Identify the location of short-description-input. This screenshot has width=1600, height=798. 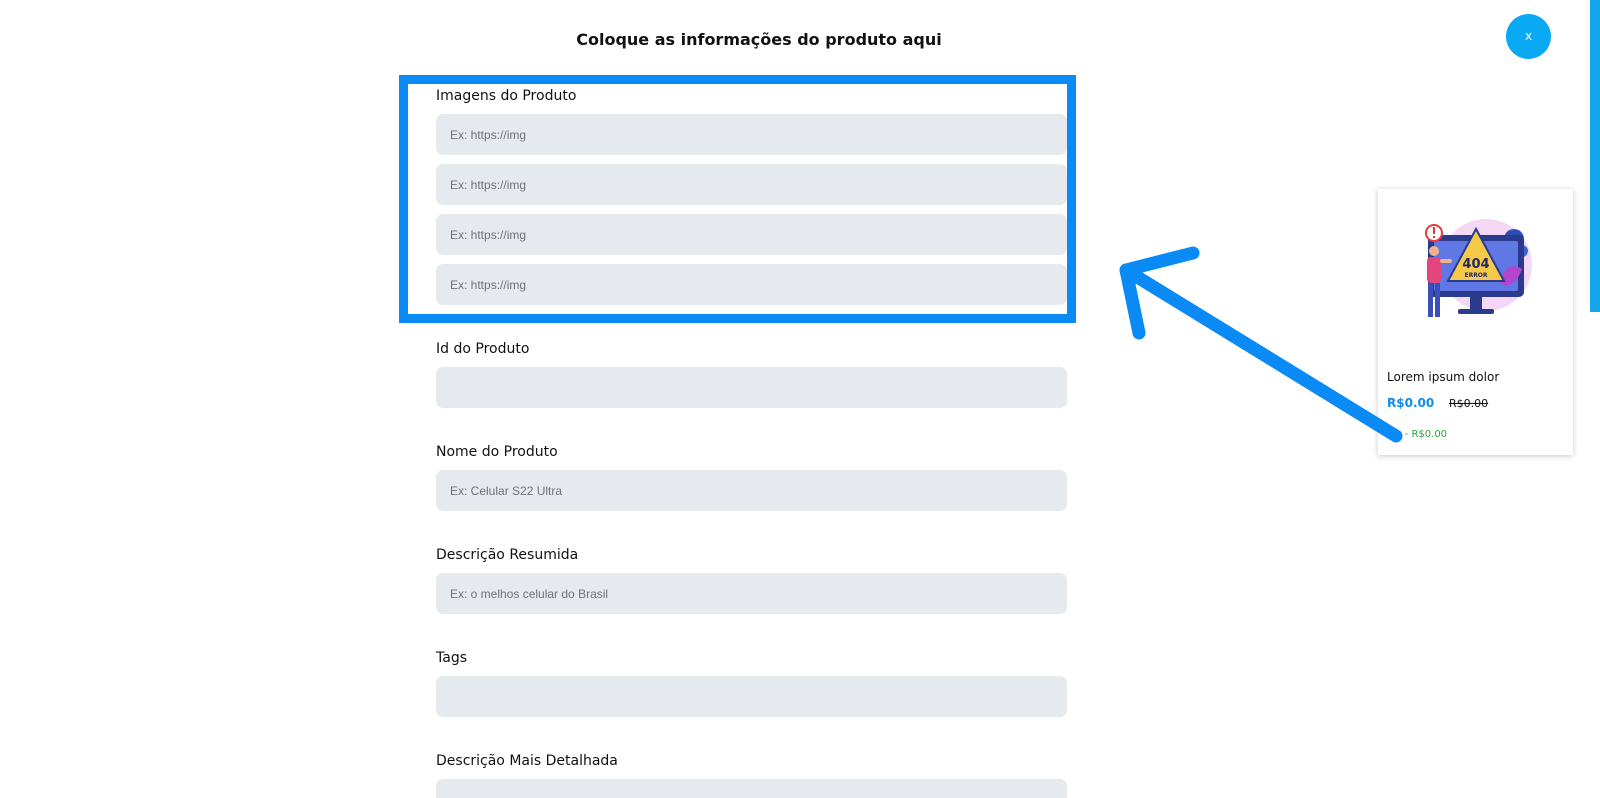
(751, 593).